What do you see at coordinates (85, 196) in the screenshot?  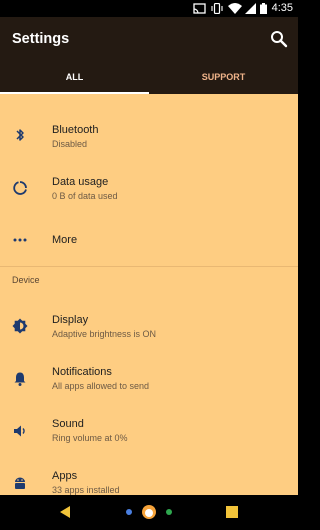 I see `setting-subtitle: 0 B of data used` at bounding box center [85, 196].